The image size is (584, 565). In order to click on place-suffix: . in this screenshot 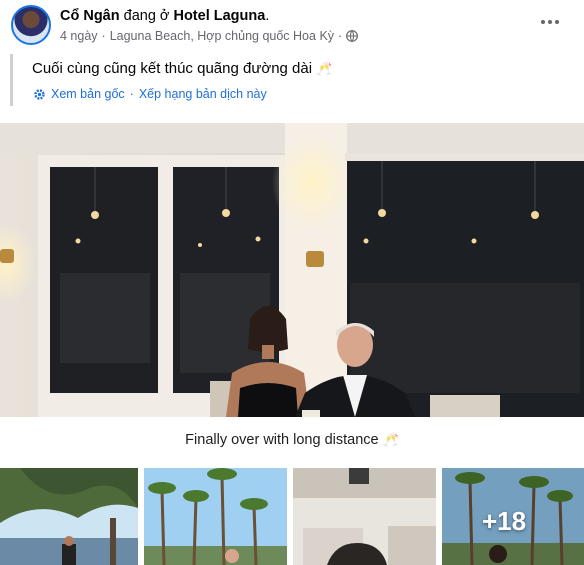, I will do `click(267, 16)`.